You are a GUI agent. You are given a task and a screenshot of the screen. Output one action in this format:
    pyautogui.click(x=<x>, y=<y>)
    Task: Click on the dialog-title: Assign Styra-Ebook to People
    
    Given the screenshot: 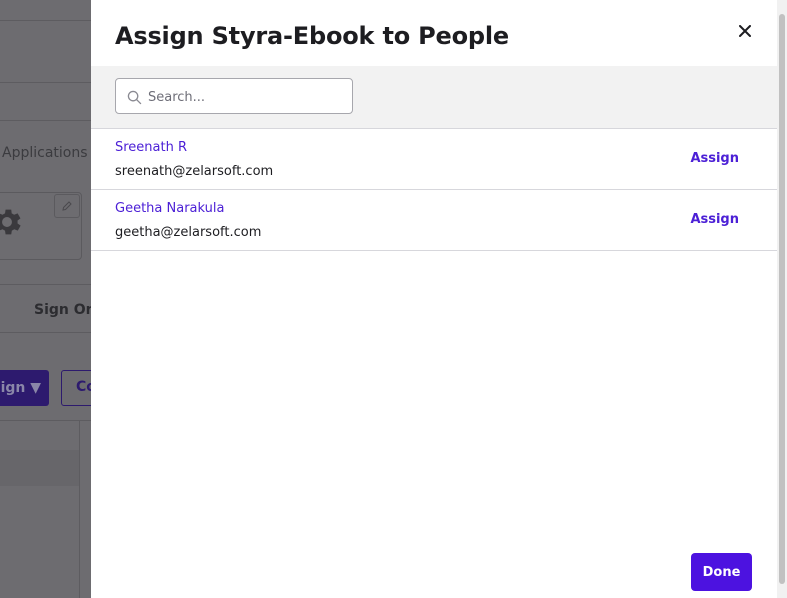 What is the action you would take?
    pyautogui.click(x=312, y=36)
    